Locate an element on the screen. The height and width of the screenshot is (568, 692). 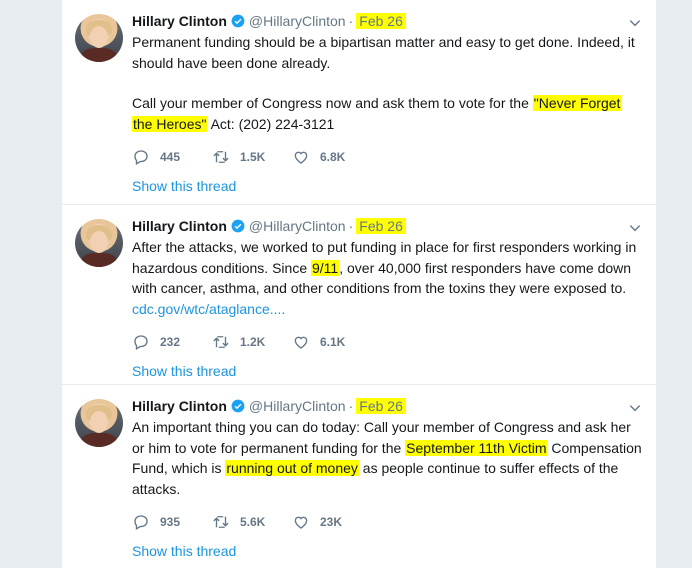
reply-count: 445 is located at coordinates (170, 157).